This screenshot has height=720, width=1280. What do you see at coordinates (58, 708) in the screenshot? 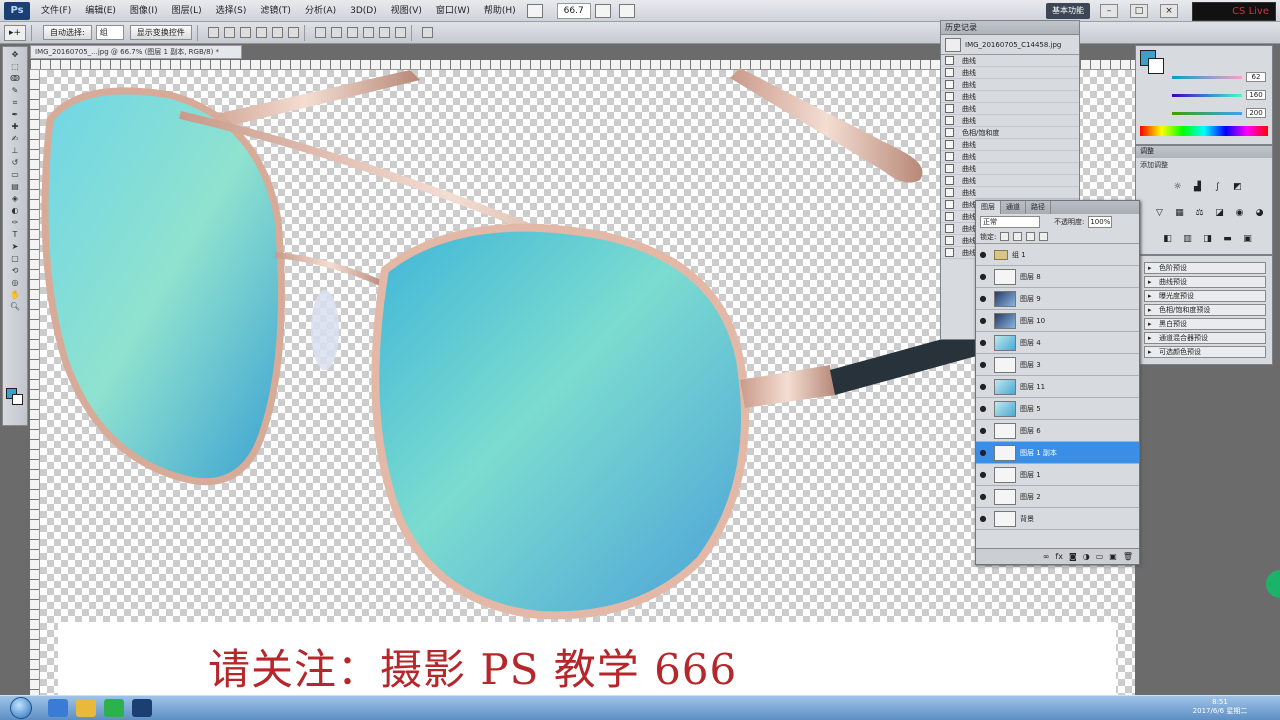
I see `ie-icon` at bounding box center [58, 708].